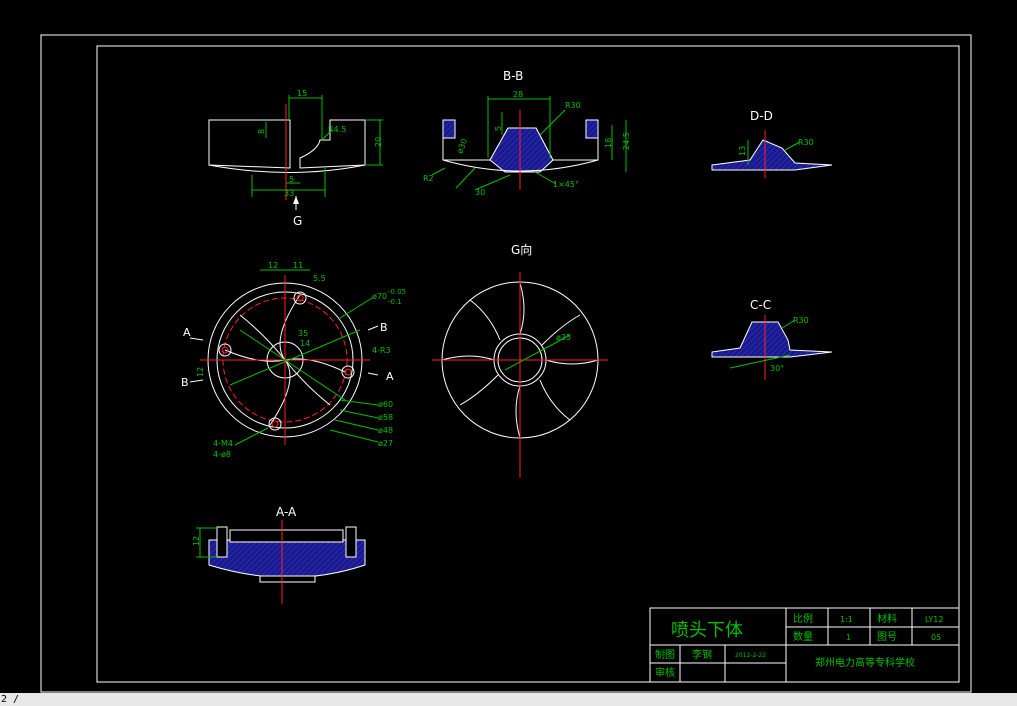  What do you see at coordinates (273, 265) in the screenshot?
I see `dim-plan-12: 12` at bounding box center [273, 265].